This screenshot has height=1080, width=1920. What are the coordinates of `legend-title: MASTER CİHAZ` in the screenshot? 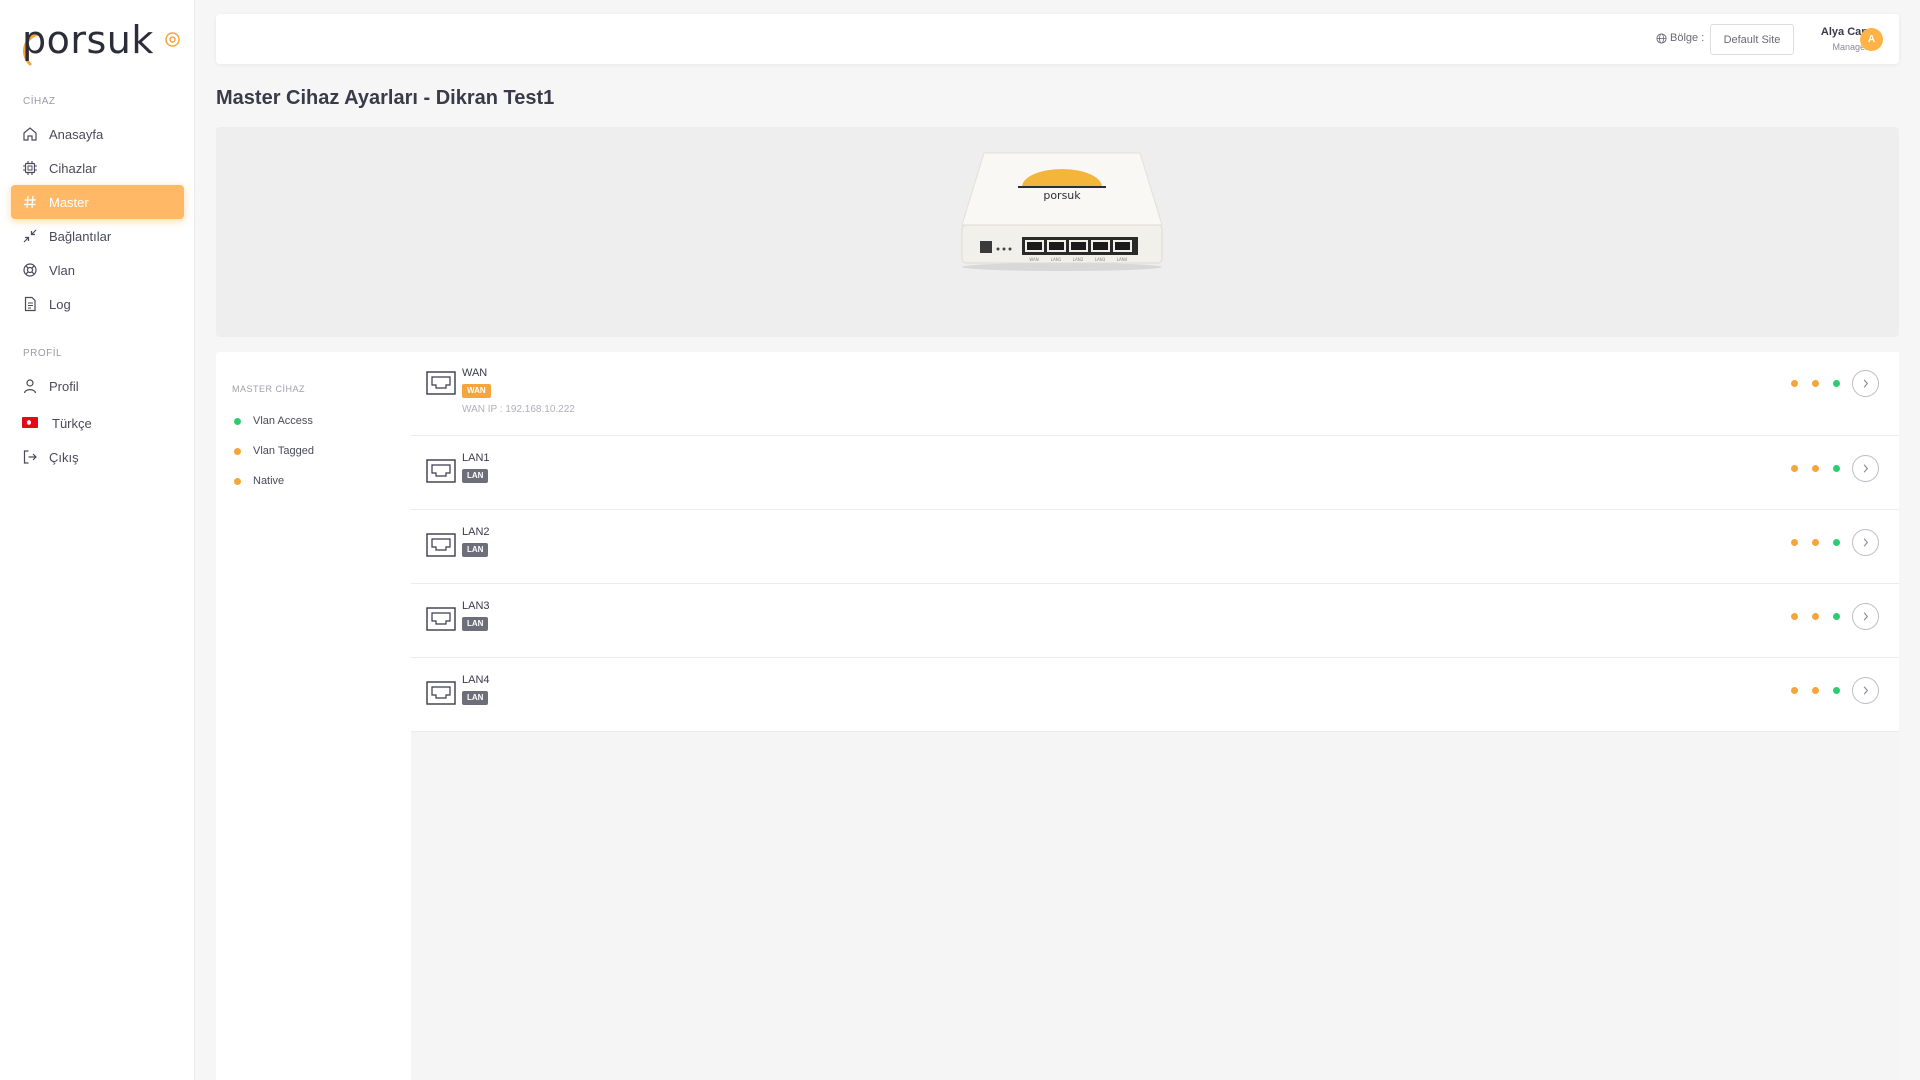 It's located at (269, 389).